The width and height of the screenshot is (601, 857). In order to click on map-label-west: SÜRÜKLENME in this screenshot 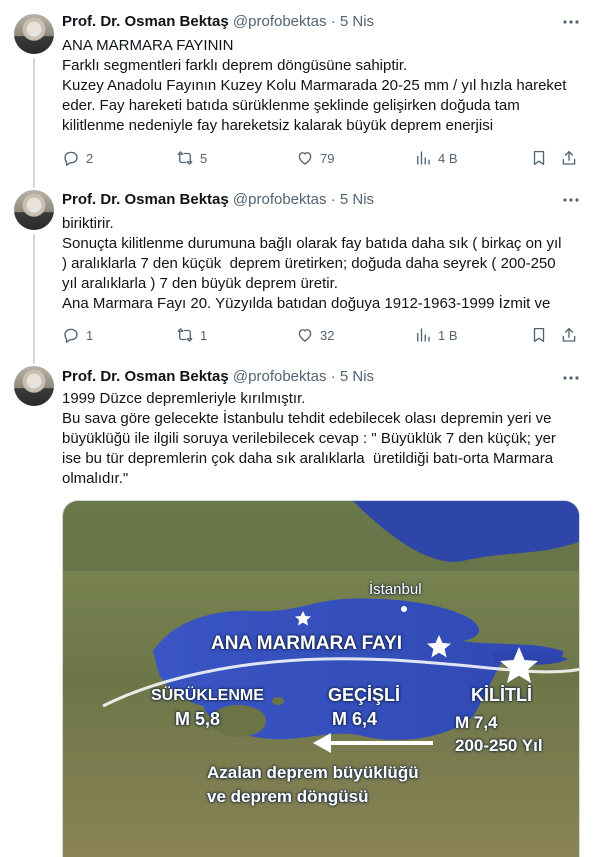, I will do `click(207, 695)`.